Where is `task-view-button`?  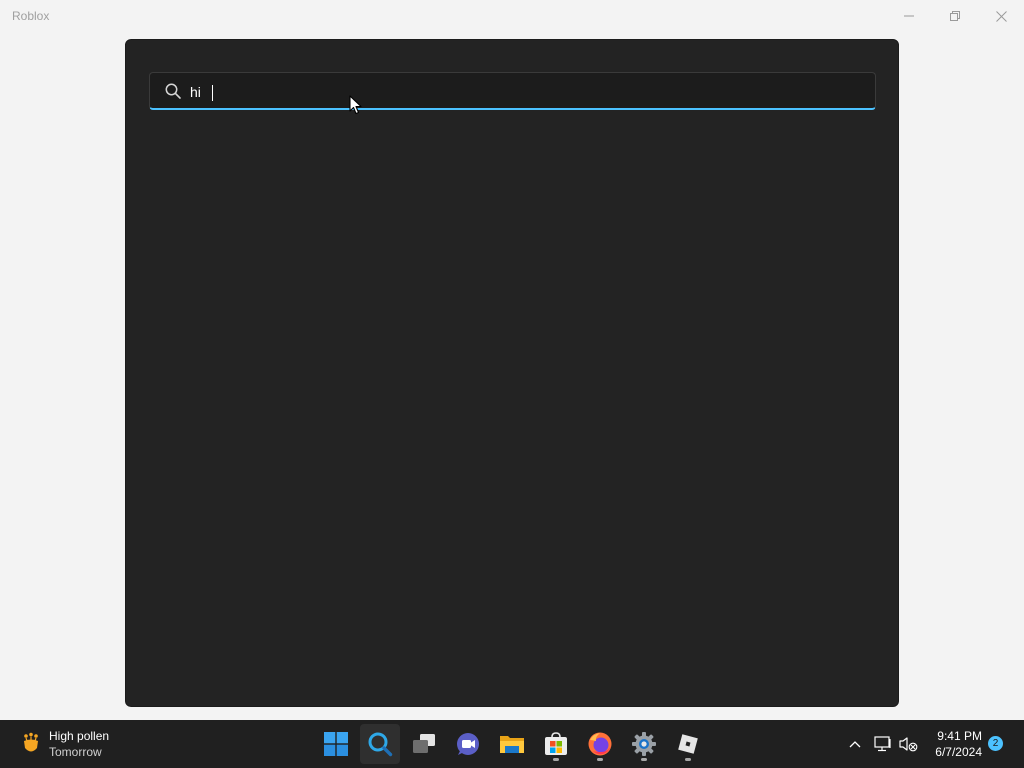 task-view-button is located at coordinates (424, 744).